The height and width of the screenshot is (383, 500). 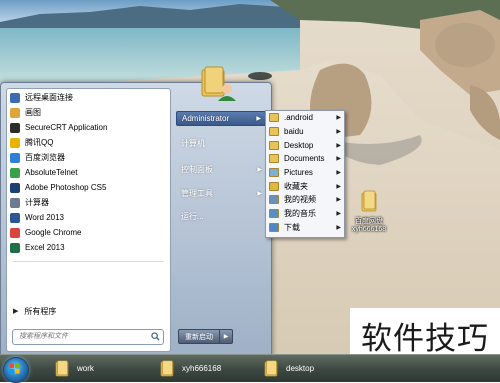 I want to click on program-label: Word 2013, so click(x=44, y=217).